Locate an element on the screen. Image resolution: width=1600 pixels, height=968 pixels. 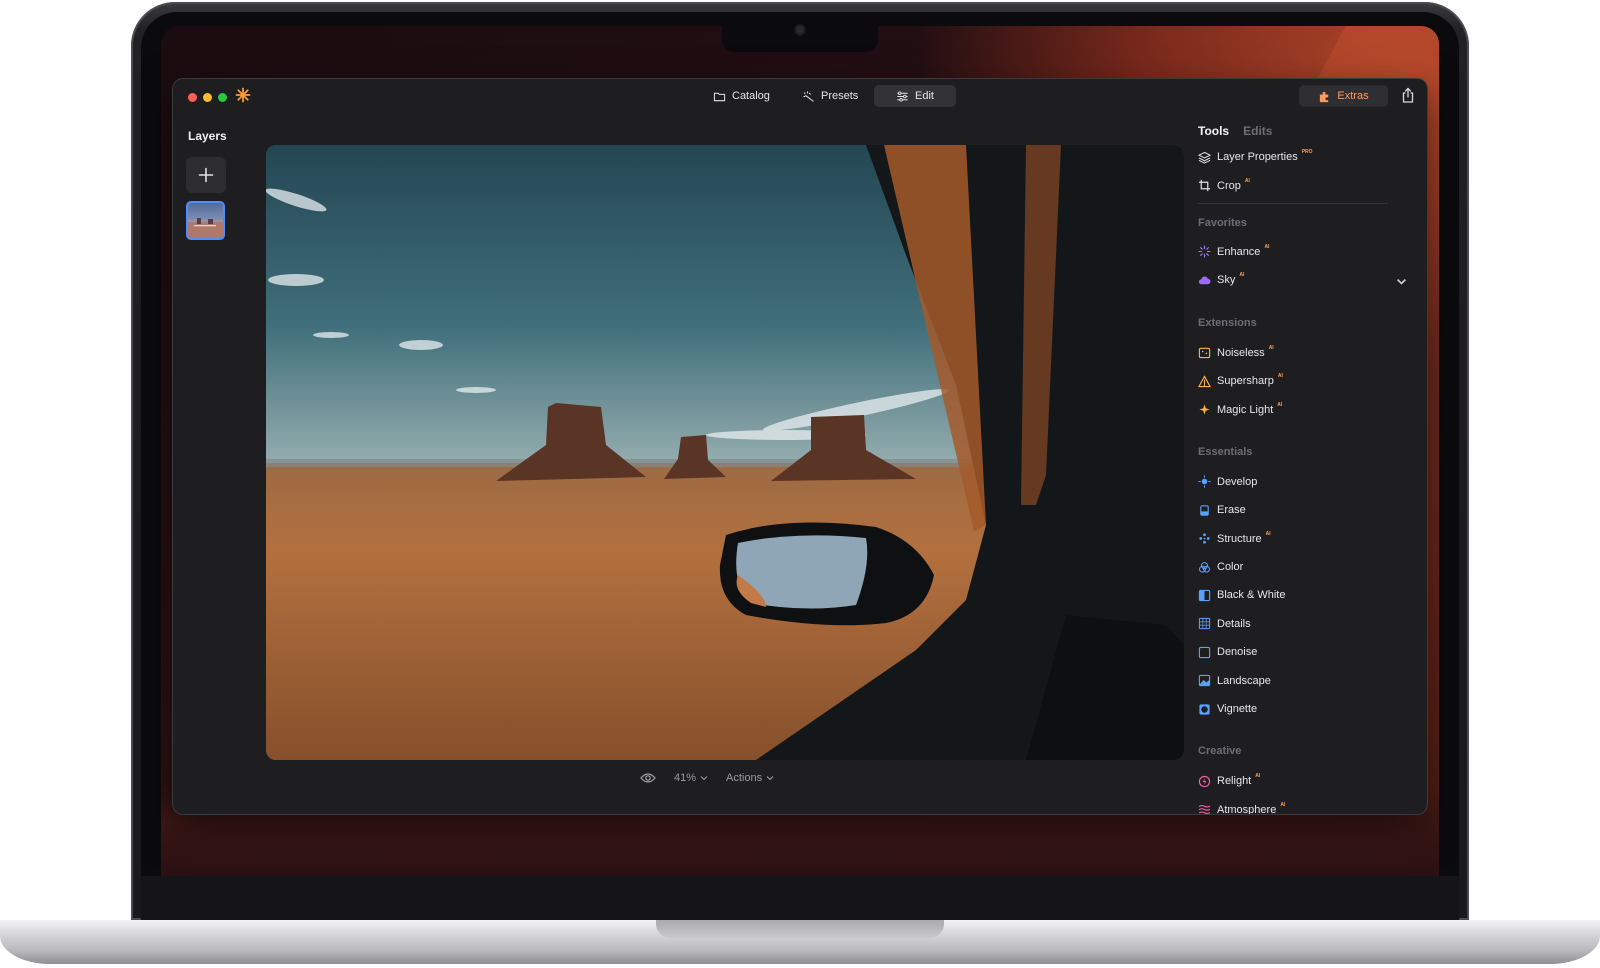
tool-denoise: Denoise is located at coordinates (1303, 652).